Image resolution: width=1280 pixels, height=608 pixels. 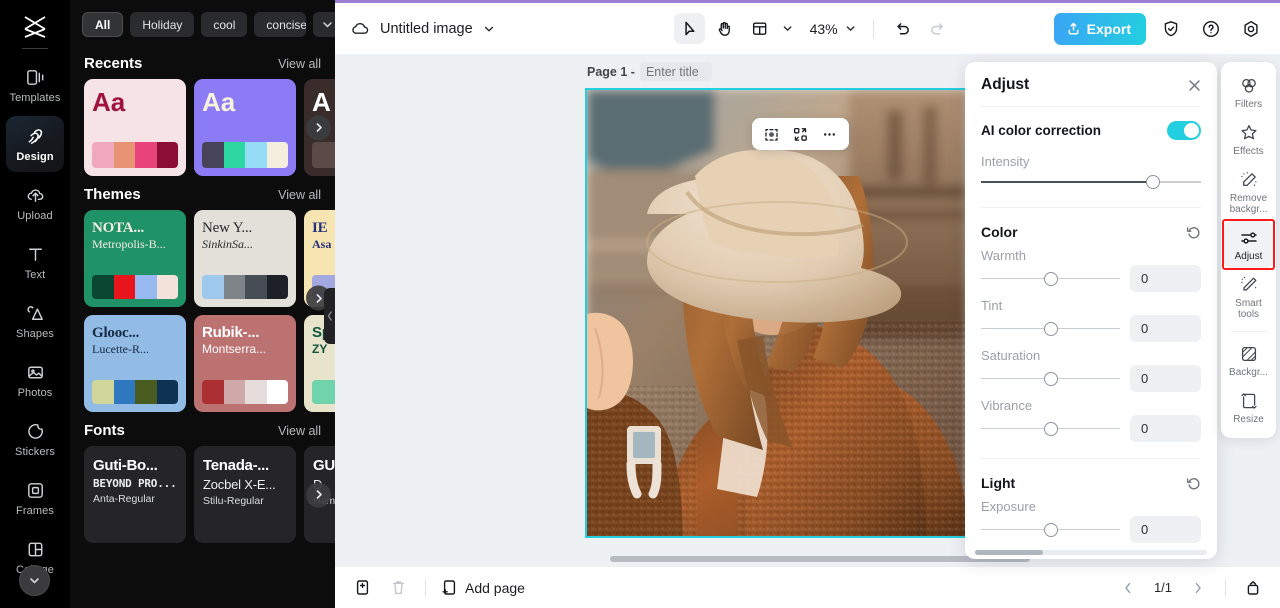 I want to click on templates-icon, so click(x=35, y=78).